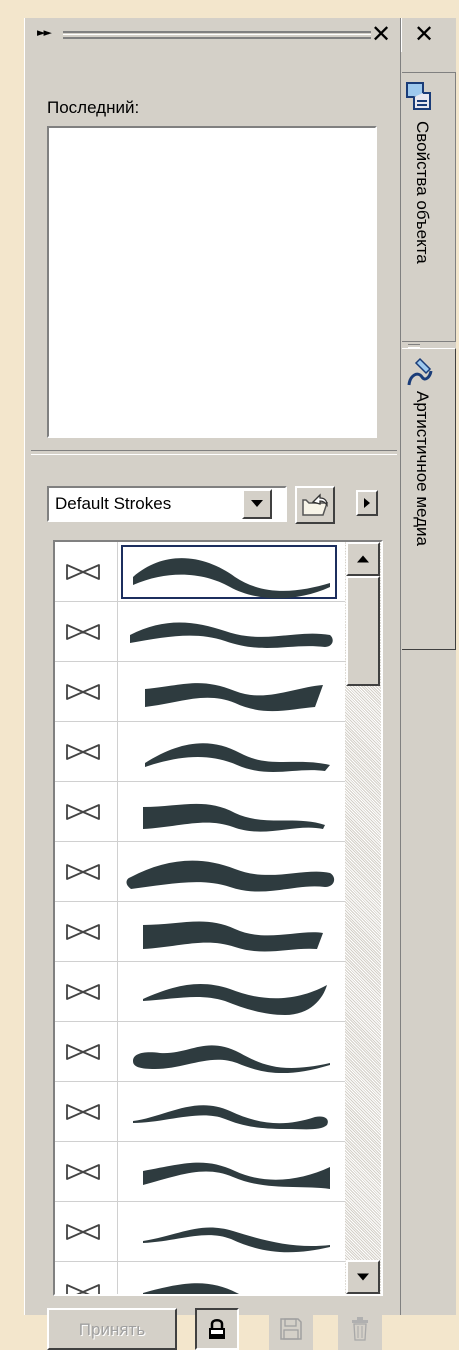  I want to click on arrow-up-icon, so click(363, 559).